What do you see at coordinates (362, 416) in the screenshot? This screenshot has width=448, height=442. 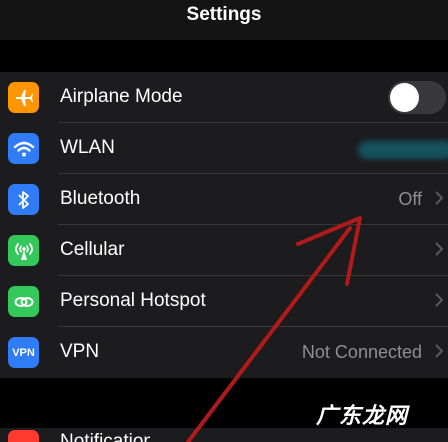 I see `watermark: 广东龙网` at bounding box center [362, 416].